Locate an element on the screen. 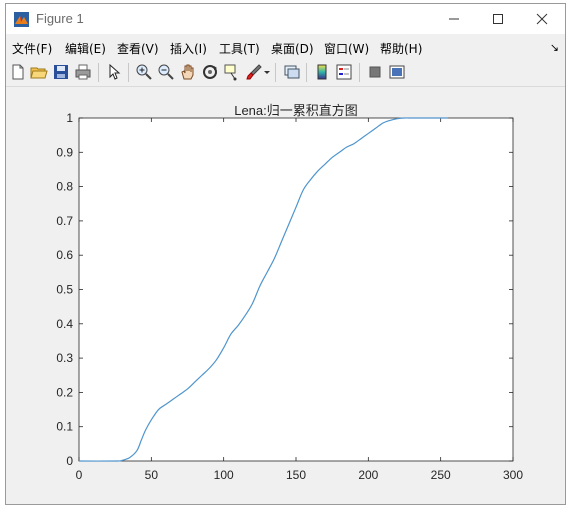 Image resolution: width=567 pixels, height=509 pixels. minimize-icon is located at coordinates (454, 19).